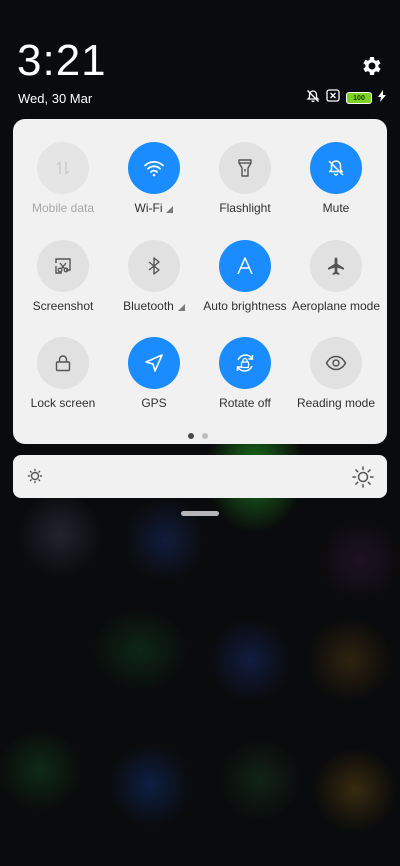 The width and height of the screenshot is (400, 866). I want to click on tile-label: Reading mode, so click(336, 403).